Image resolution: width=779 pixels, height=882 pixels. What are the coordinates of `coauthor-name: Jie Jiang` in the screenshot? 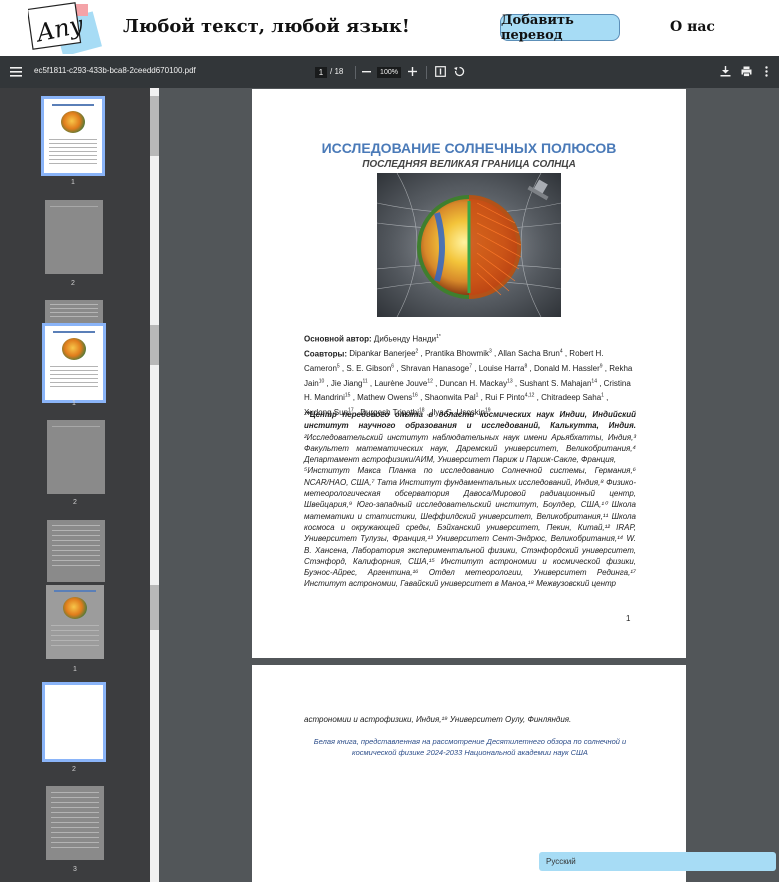 It's located at (346, 383).